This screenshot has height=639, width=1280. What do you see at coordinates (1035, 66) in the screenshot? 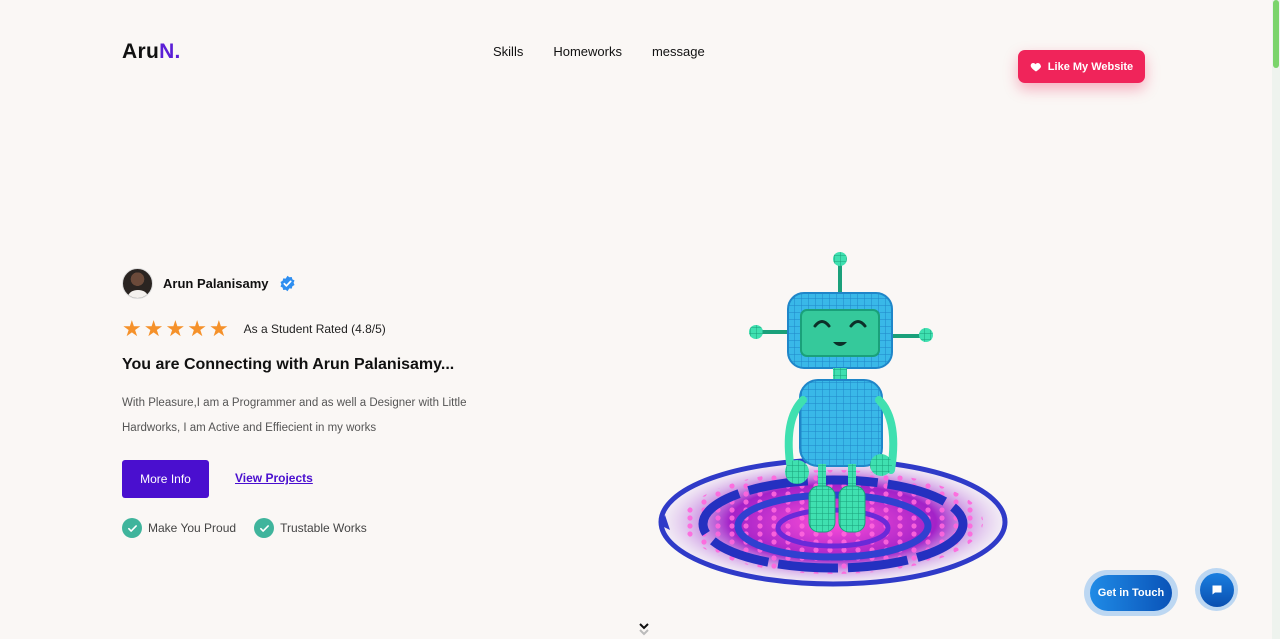
I see `heart-icon` at bounding box center [1035, 66].